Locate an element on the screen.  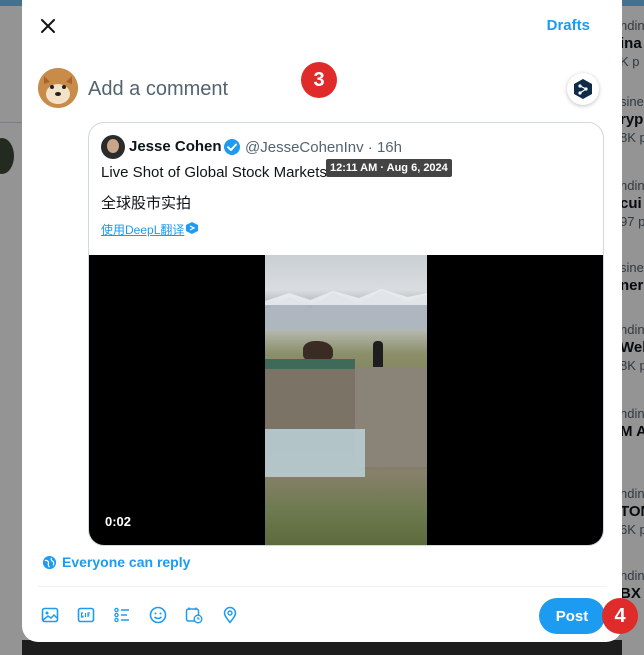
comment-input is located at coordinates (288, 89).